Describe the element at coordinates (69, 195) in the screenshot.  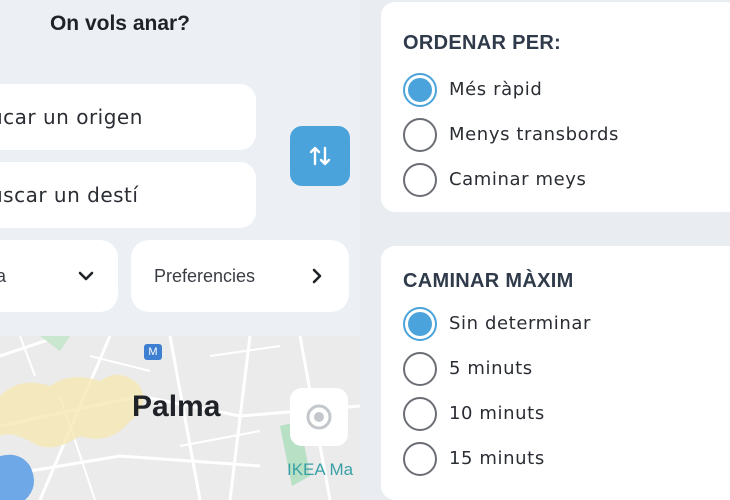
I see `destination-input-text: uscar un destí` at that location.